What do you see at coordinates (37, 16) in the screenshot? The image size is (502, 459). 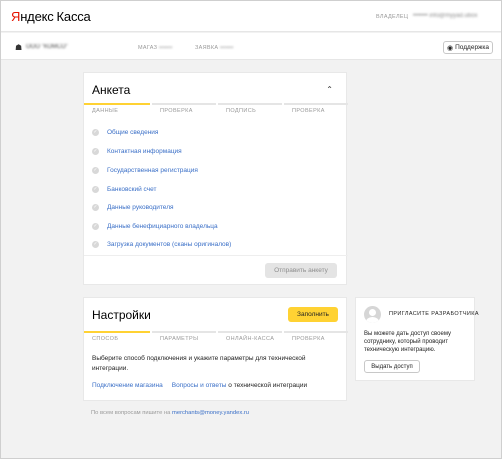 I see `logo-brand-rest: ндекс` at bounding box center [37, 16].